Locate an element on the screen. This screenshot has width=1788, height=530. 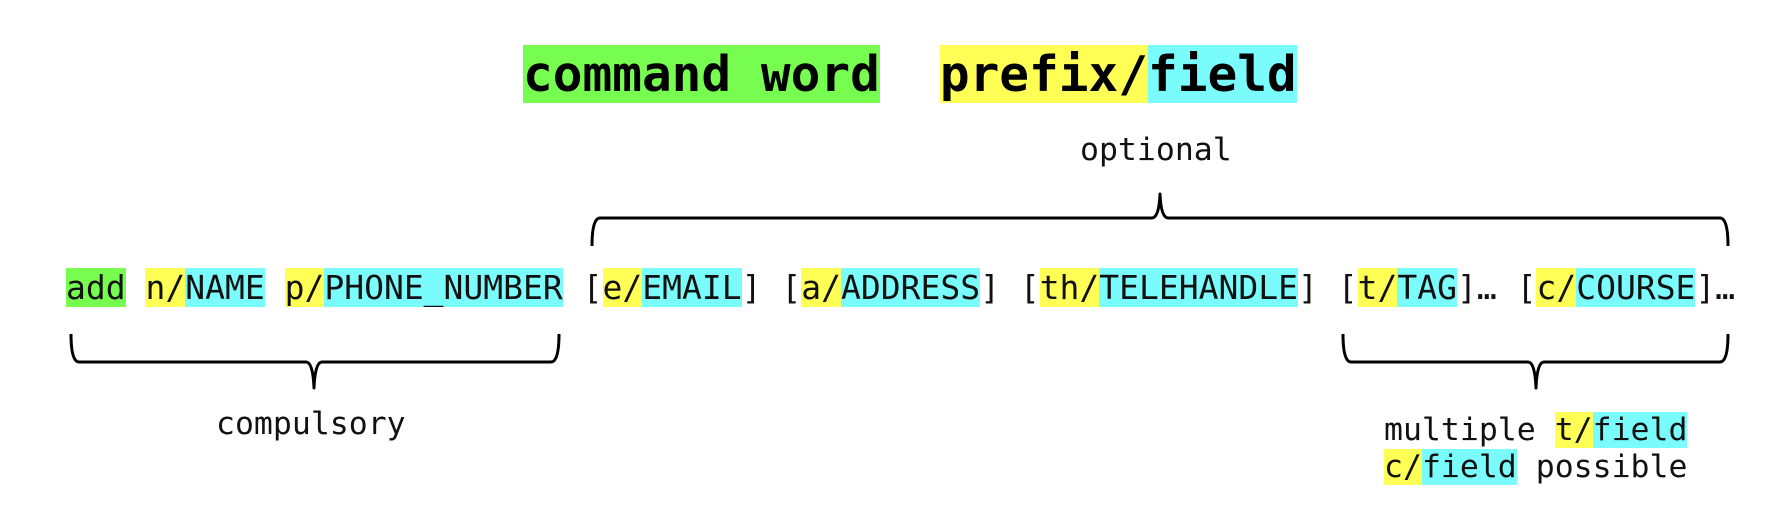
multiple-tag-prefix: t/ is located at coordinates (1573, 430).